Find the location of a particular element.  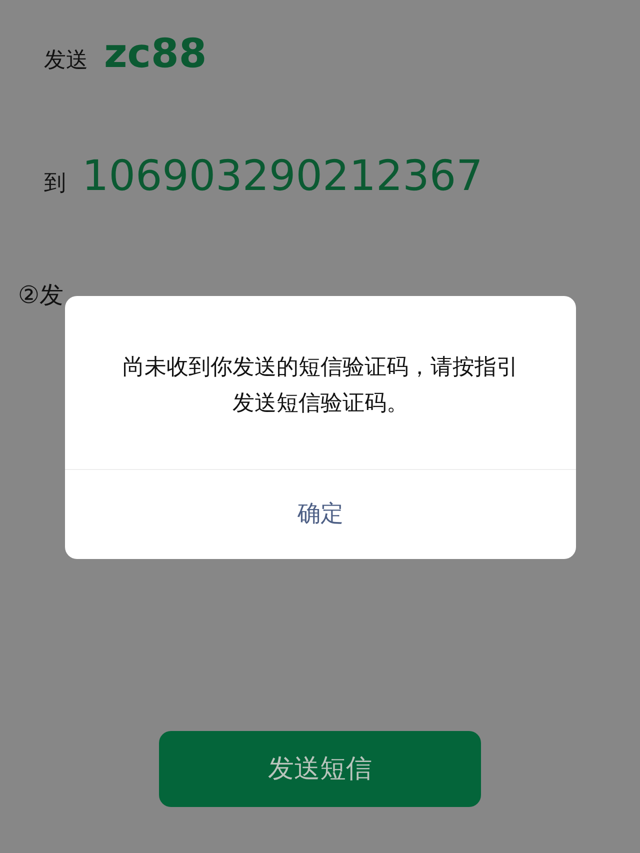

confirm-button: 确定 is located at coordinates (321, 514).